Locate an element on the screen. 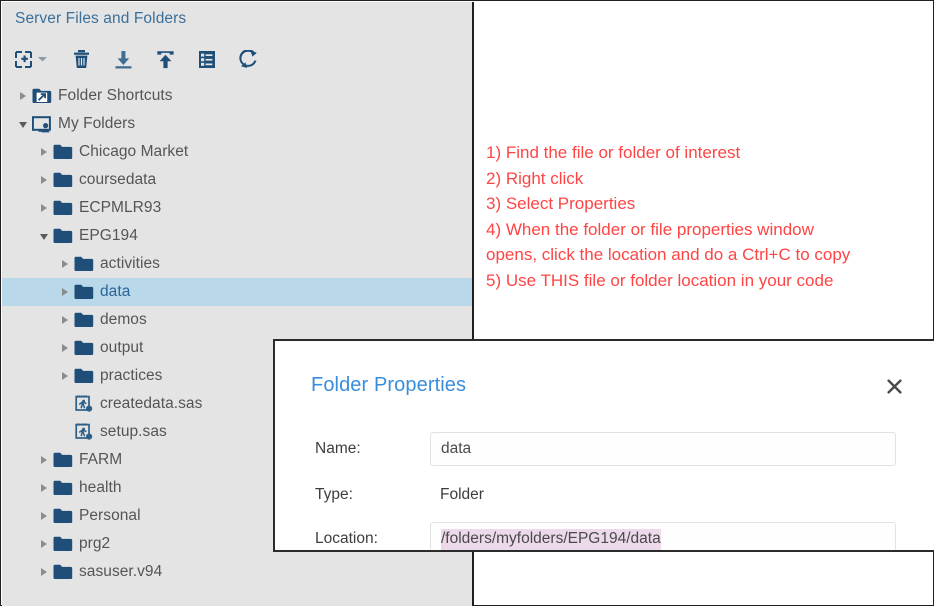  close-icon is located at coordinates (894, 386).